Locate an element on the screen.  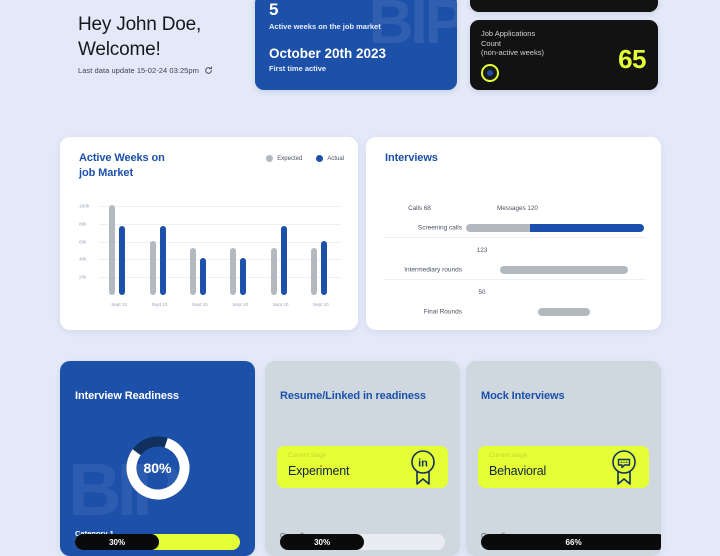
first-active-date: October 20th 2023 is located at coordinates (328, 53).